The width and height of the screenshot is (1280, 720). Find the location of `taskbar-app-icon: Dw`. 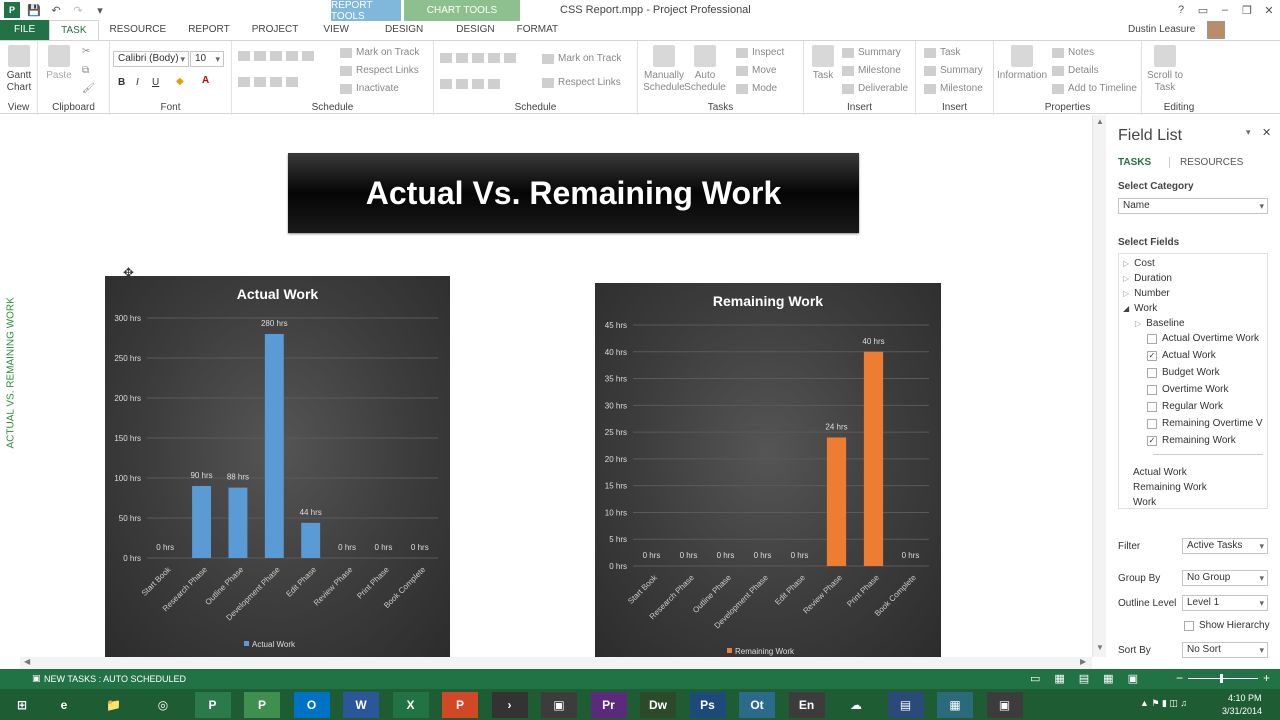

taskbar-app-icon: Dw is located at coordinates (658, 705).